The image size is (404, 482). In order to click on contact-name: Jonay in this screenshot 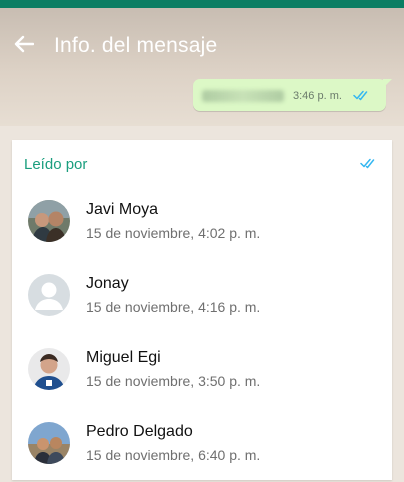, I will do `click(107, 283)`.